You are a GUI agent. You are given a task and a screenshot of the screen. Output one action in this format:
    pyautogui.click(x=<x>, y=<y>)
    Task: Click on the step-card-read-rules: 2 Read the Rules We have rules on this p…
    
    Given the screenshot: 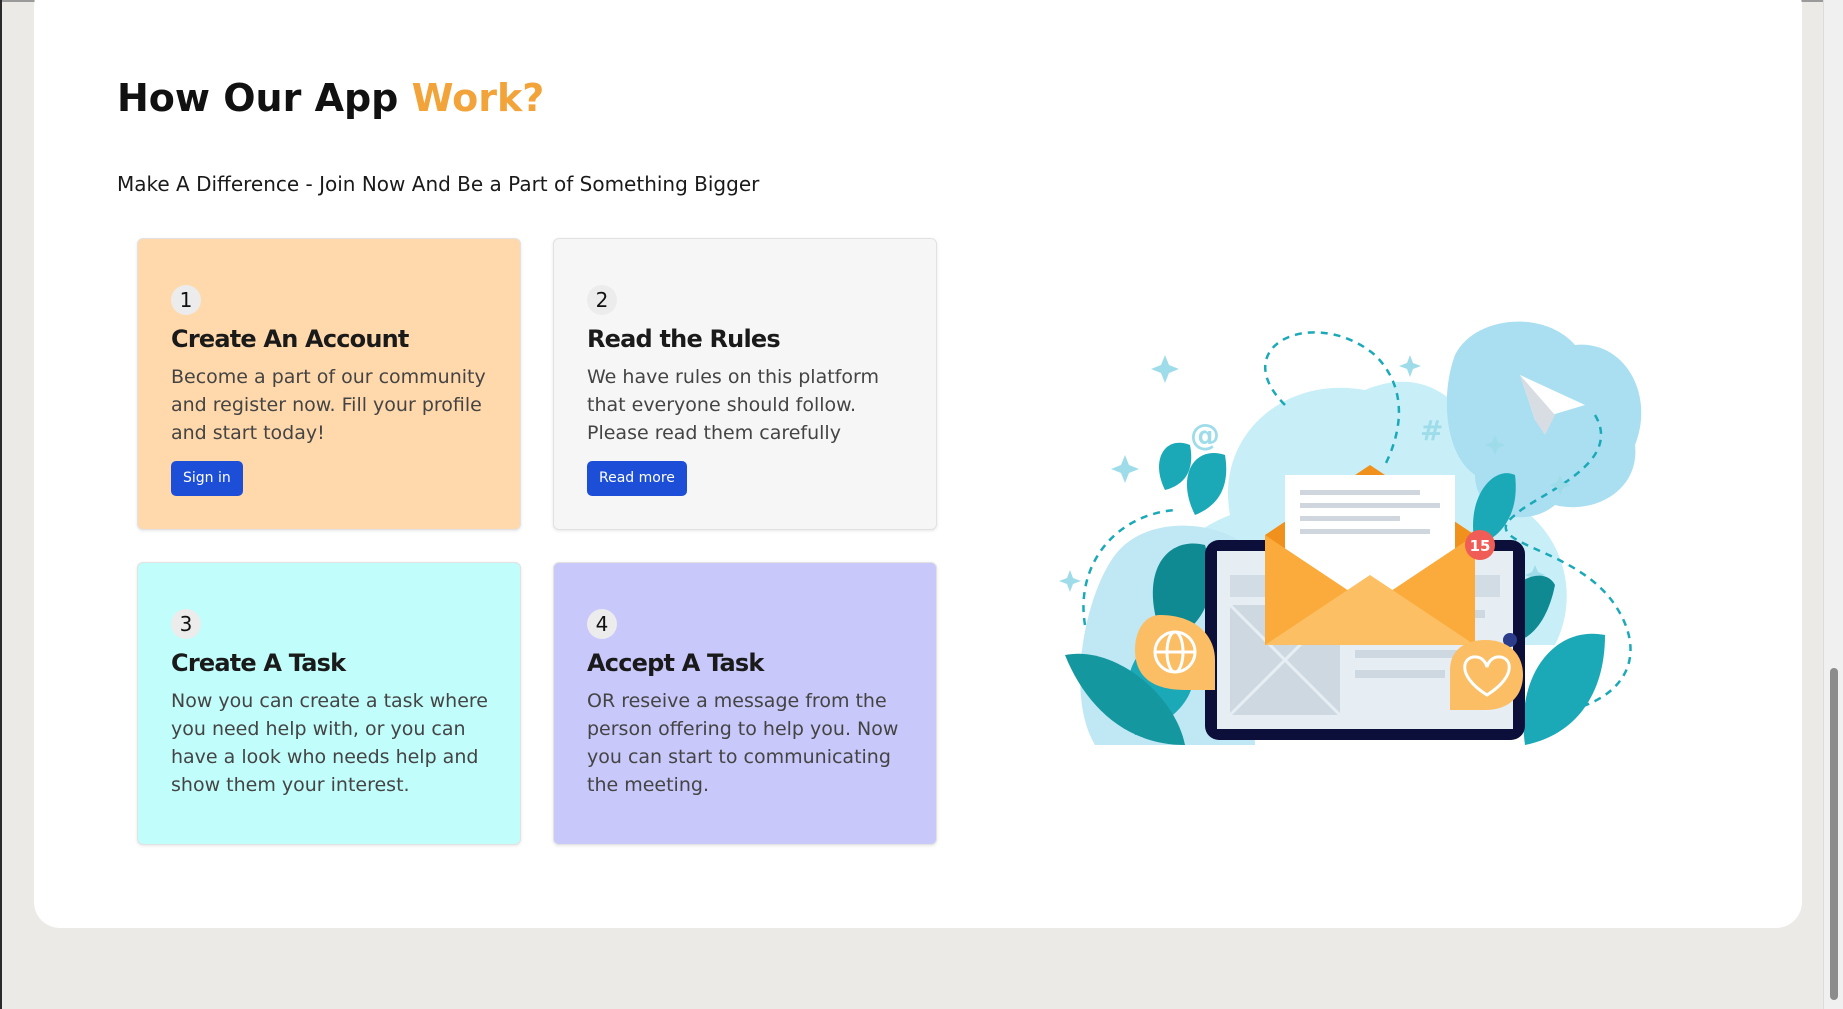 What is the action you would take?
    pyautogui.click(x=745, y=384)
    